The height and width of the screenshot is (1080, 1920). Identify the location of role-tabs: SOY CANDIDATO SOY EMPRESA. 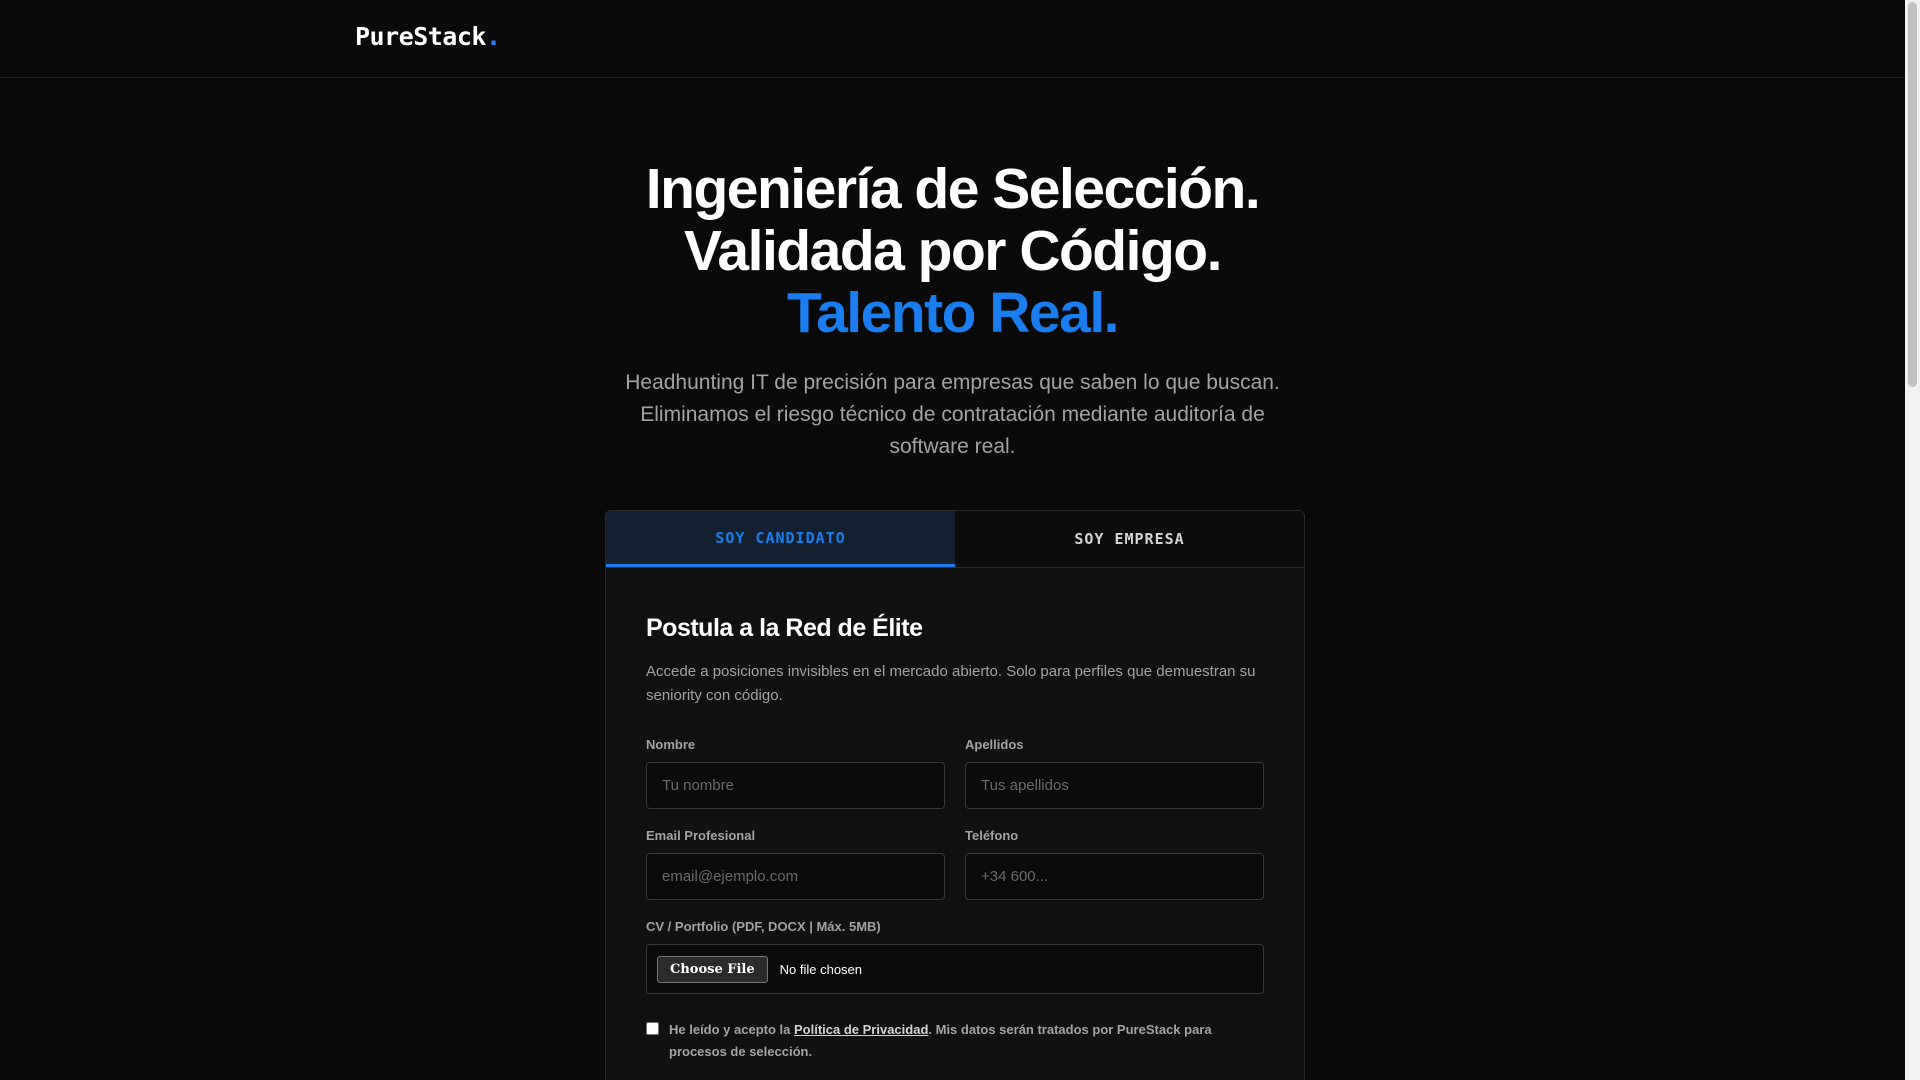
(955, 539).